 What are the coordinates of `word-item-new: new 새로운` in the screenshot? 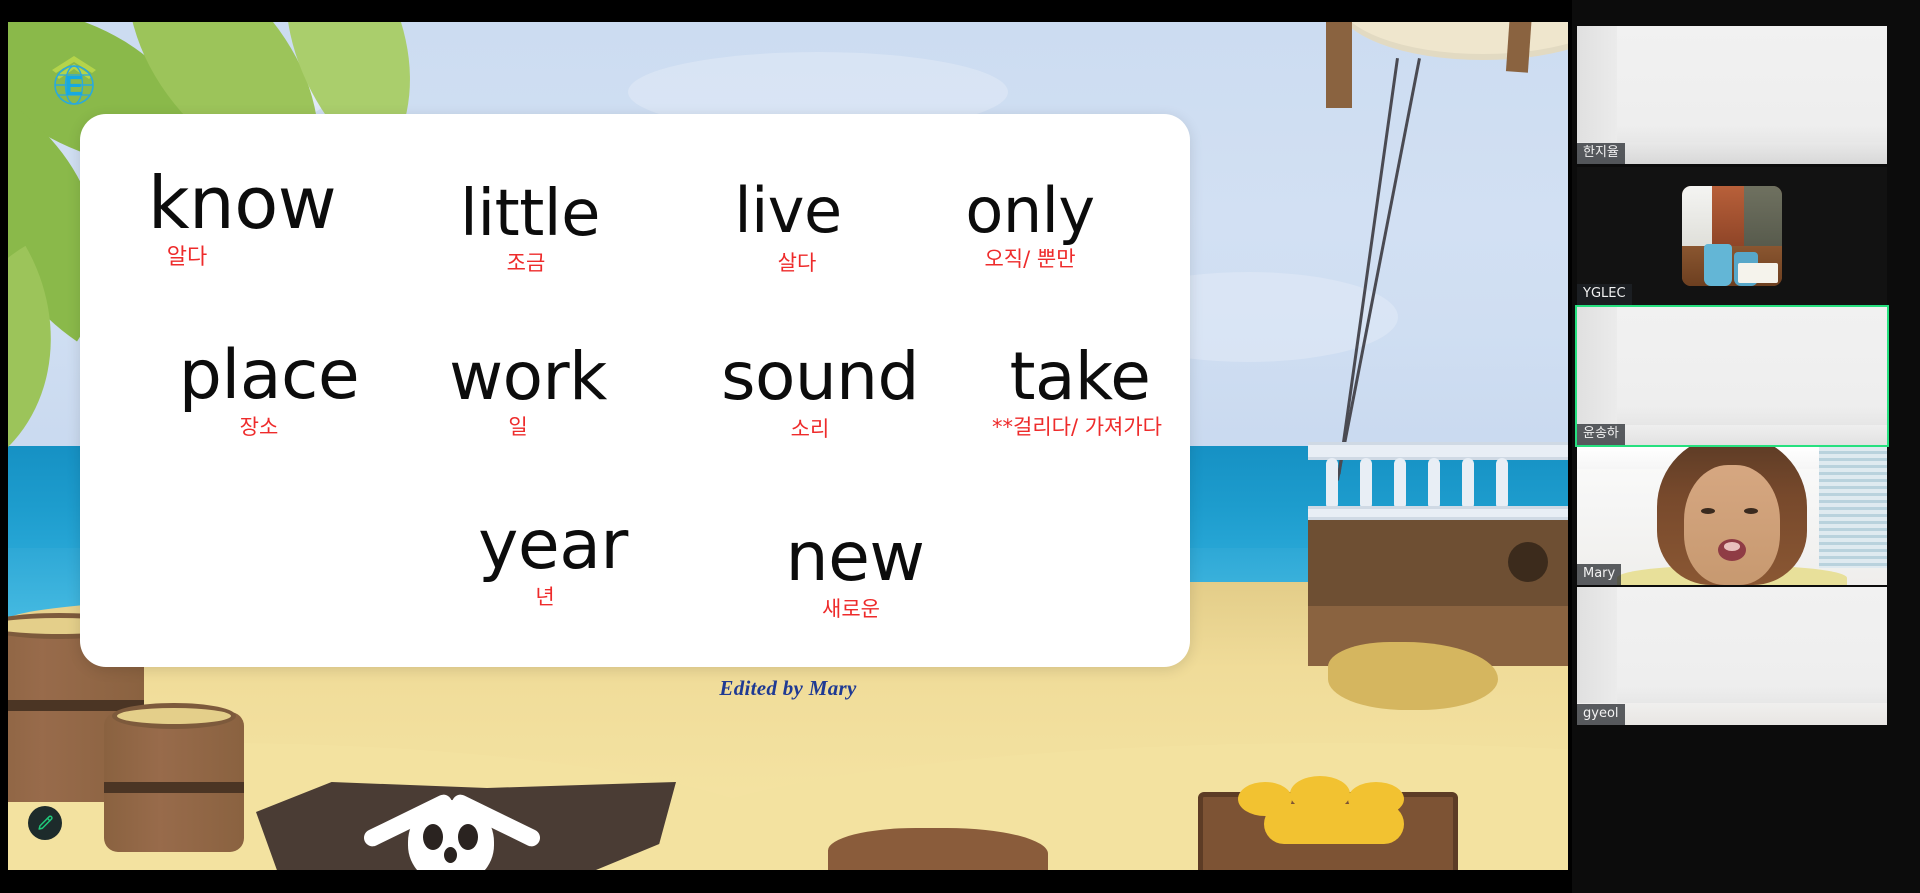 It's located at (855, 570).